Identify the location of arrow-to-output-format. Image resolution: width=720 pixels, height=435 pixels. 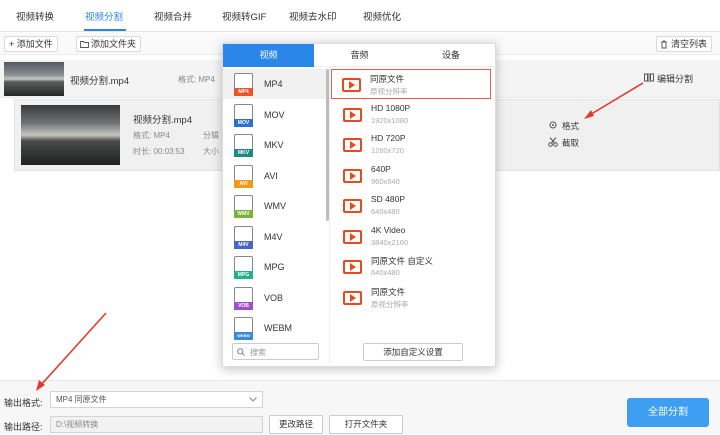
(71, 351).